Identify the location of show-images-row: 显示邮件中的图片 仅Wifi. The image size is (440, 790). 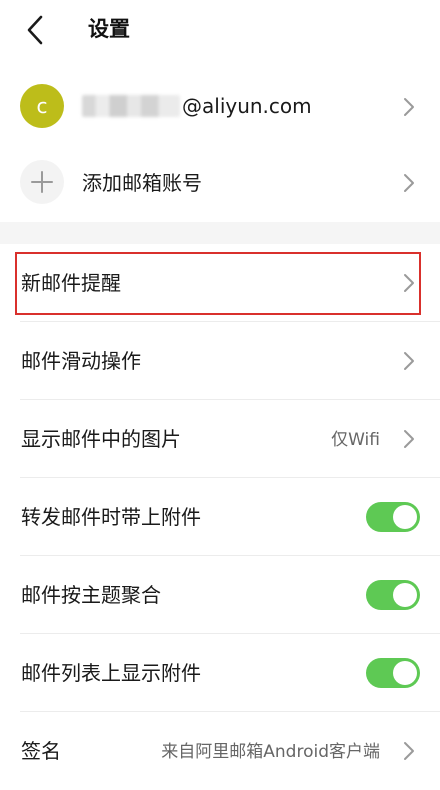
(220, 439).